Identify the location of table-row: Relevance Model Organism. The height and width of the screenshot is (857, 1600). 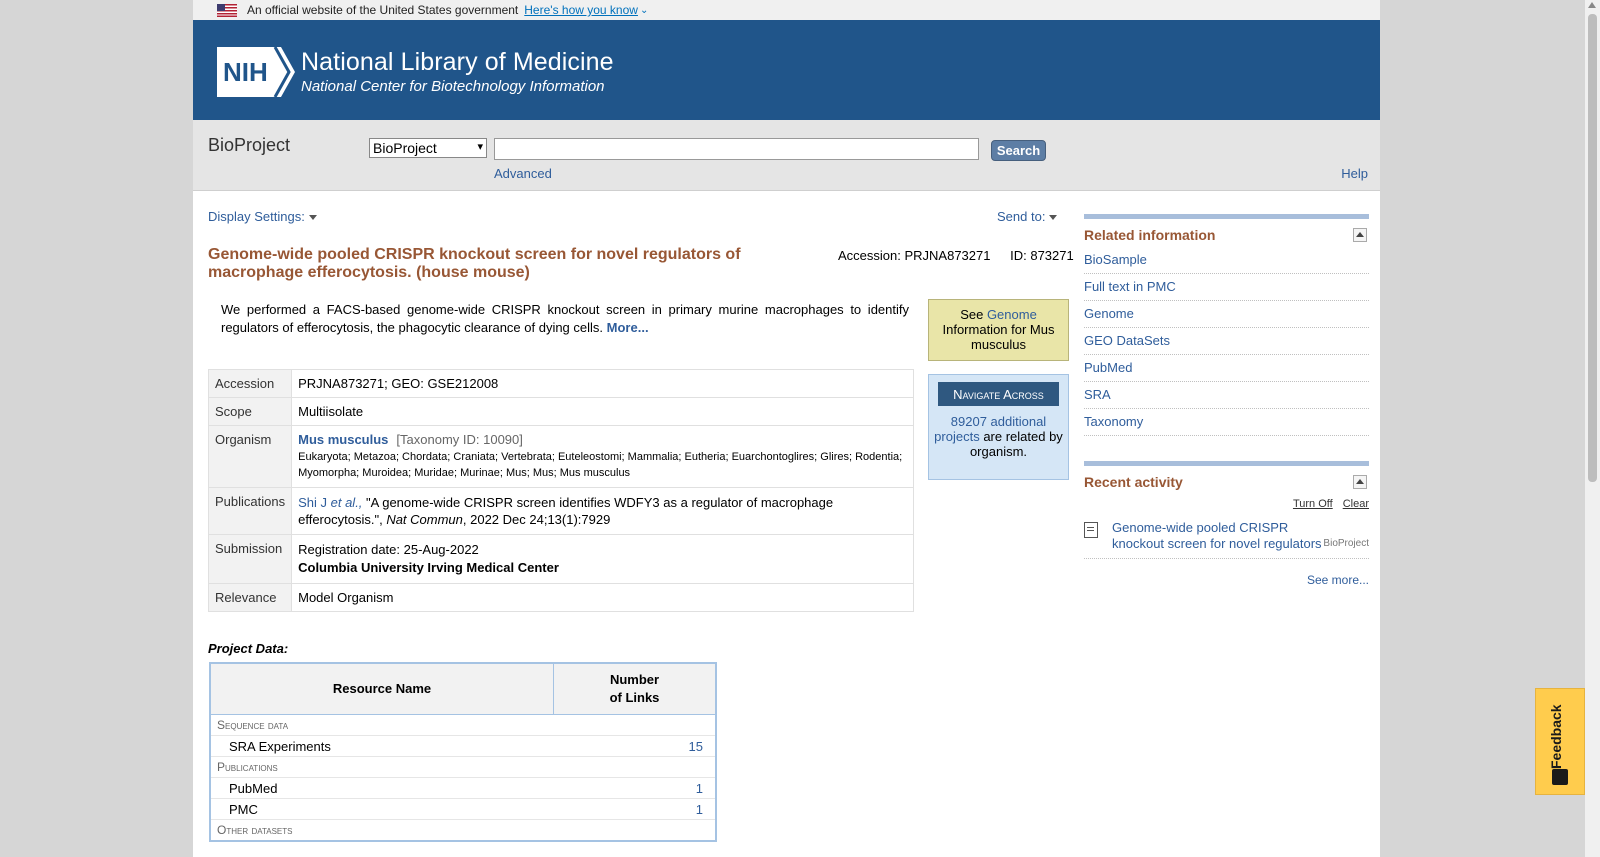
(560, 597).